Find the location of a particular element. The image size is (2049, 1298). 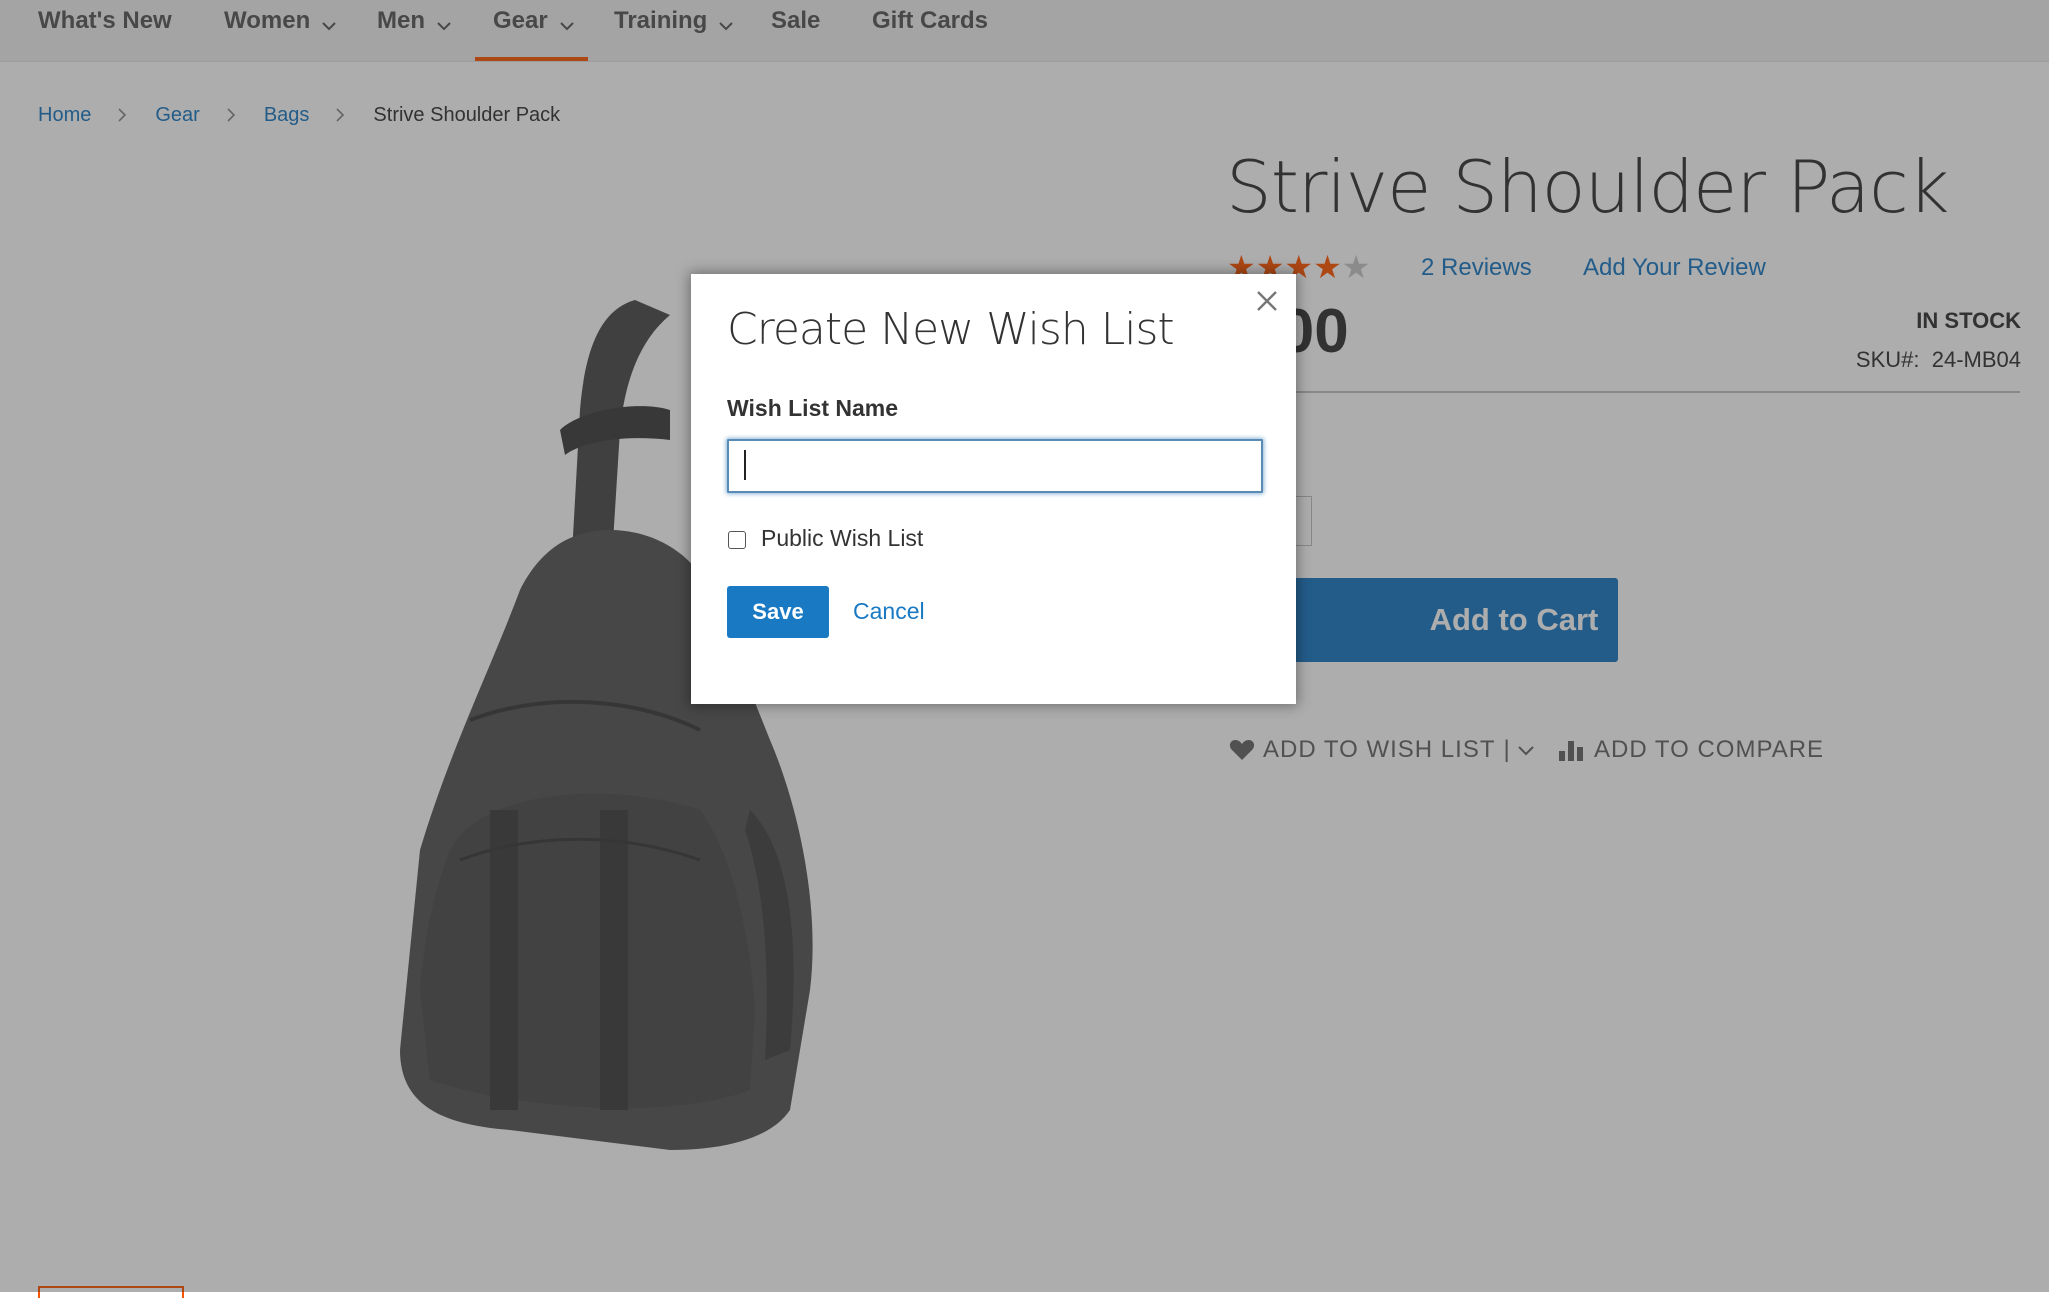

save-button: Save is located at coordinates (778, 612).